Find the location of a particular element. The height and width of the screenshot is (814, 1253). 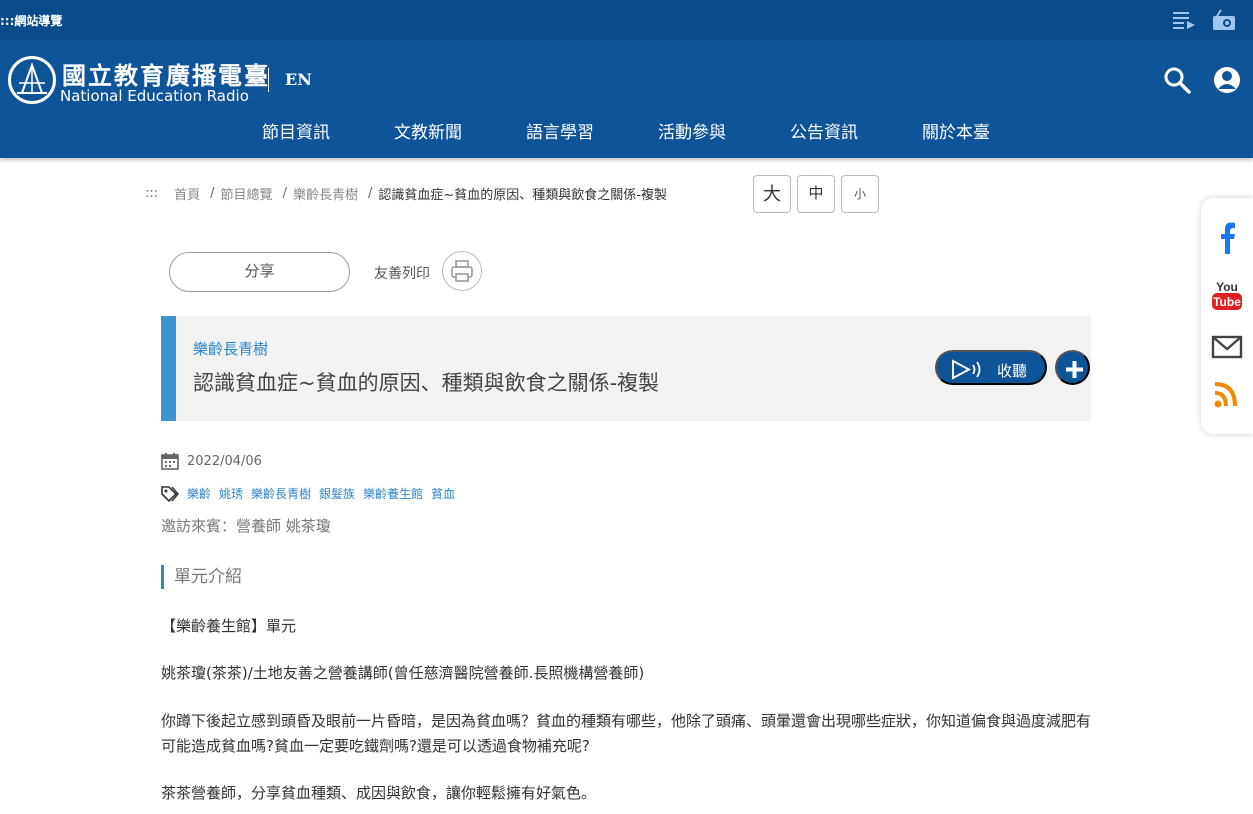

breadcrumb-program-list: 節目總覽 is located at coordinates (247, 193).